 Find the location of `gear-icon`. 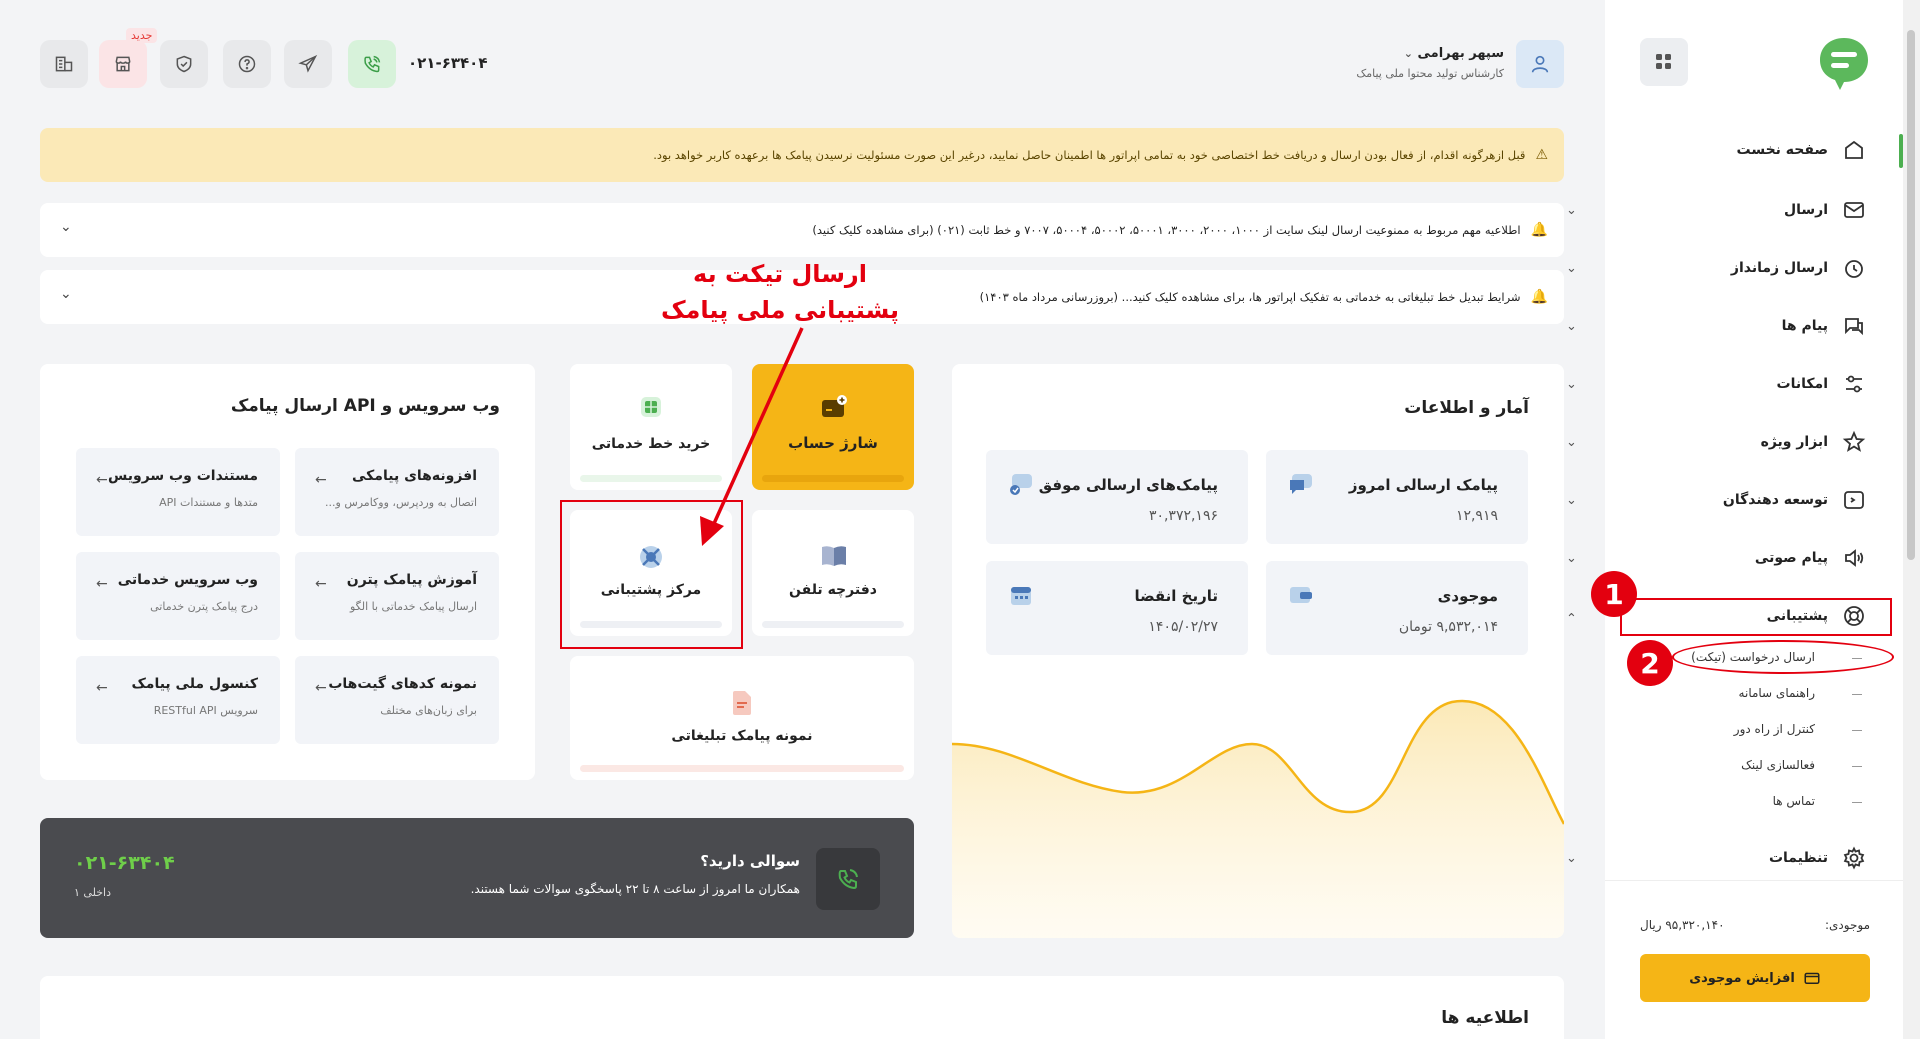

gear-icon is located at coordinates (1854, 858).